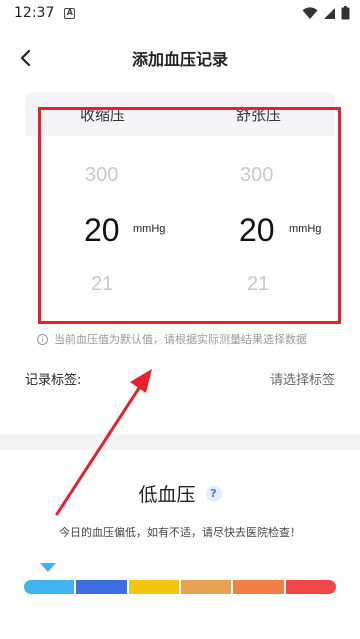 The height and width of the screenshot is (639, 360). What do you see at coordinates (310, 12) in the screenshot?
I see `wifi-icon` at bounding box center [310, 12].